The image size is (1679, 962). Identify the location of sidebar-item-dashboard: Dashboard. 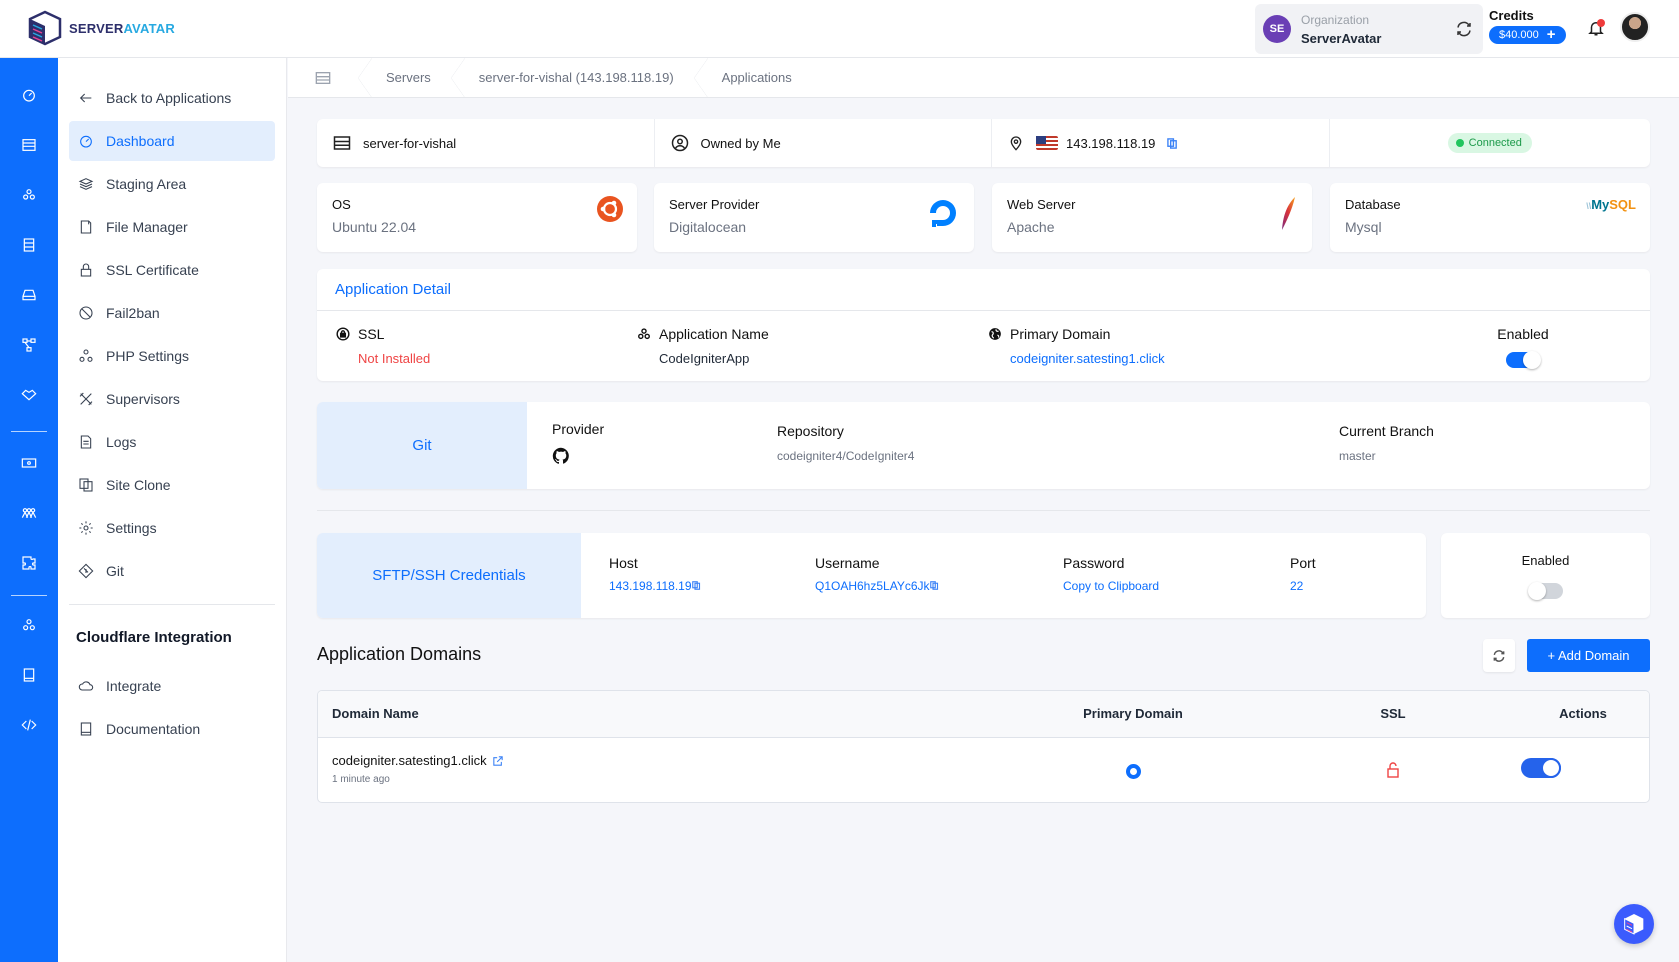
(172, 141).